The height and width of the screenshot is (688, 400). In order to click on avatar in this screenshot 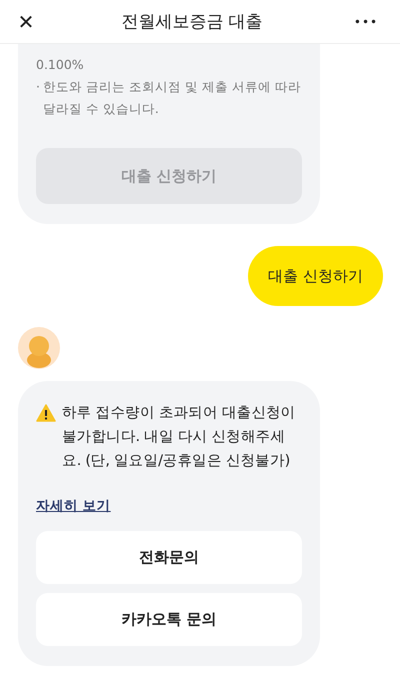, I will do `click(39, 348)`.